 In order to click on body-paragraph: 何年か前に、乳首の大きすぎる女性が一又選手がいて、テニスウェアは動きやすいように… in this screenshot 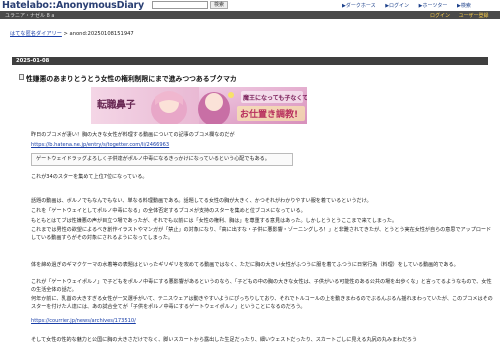, I will do `click(262, 303)`.